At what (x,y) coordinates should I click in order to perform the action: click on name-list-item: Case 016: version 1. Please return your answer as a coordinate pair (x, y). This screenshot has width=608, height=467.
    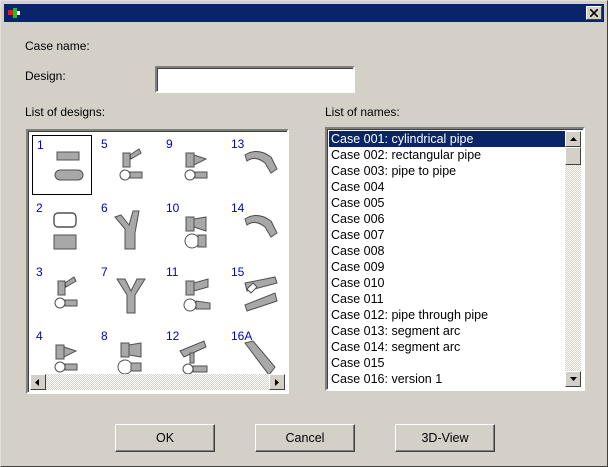
    Looking at the image, I should click on (448, 379).